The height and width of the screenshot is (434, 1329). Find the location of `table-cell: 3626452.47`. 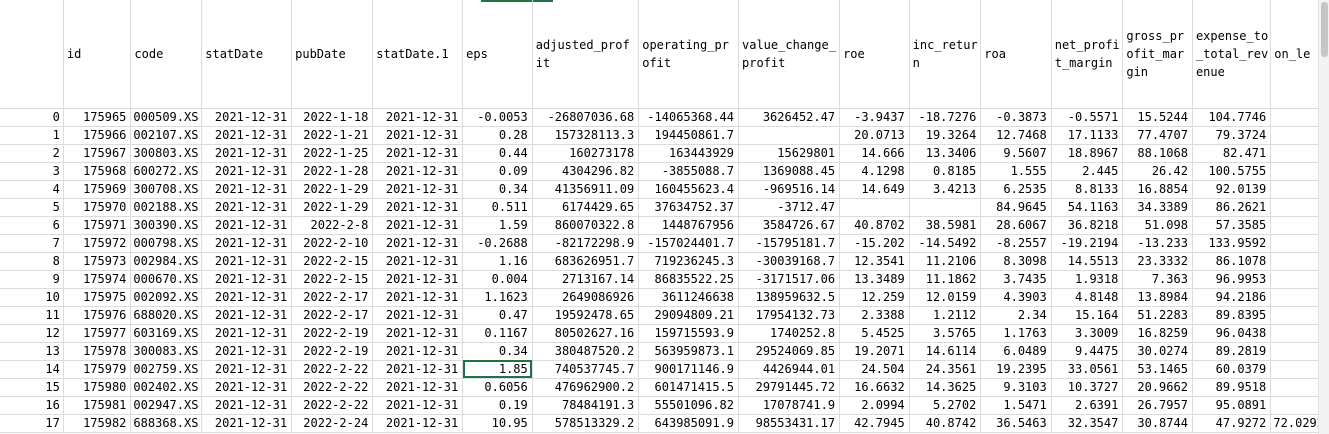

table-cell: 3626452.47 is located at coordinates (789, 117).